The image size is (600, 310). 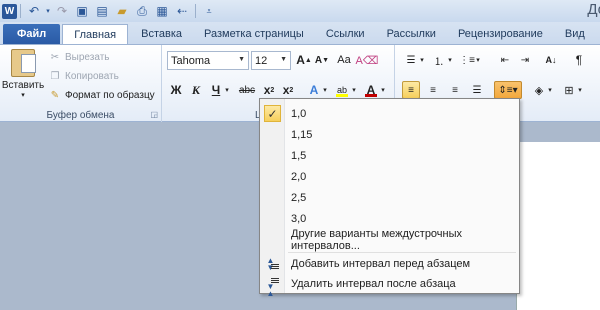 What do you see at coordinates (110, 95) in the screenshot?
I see `format-painter-label: Формат по образцу` at bounding box center [110, 95].